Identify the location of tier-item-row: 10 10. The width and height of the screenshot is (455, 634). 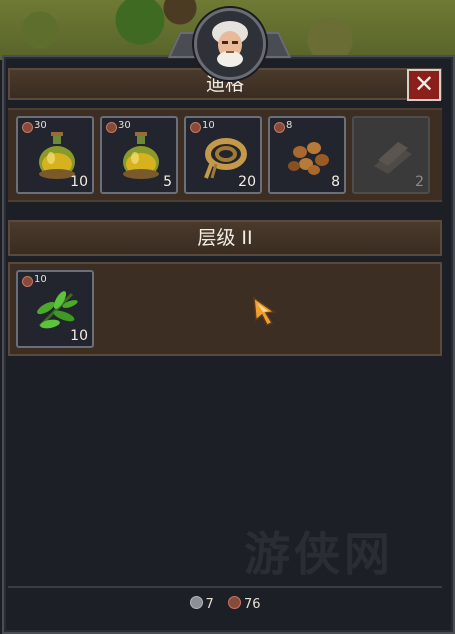
(225, 309).